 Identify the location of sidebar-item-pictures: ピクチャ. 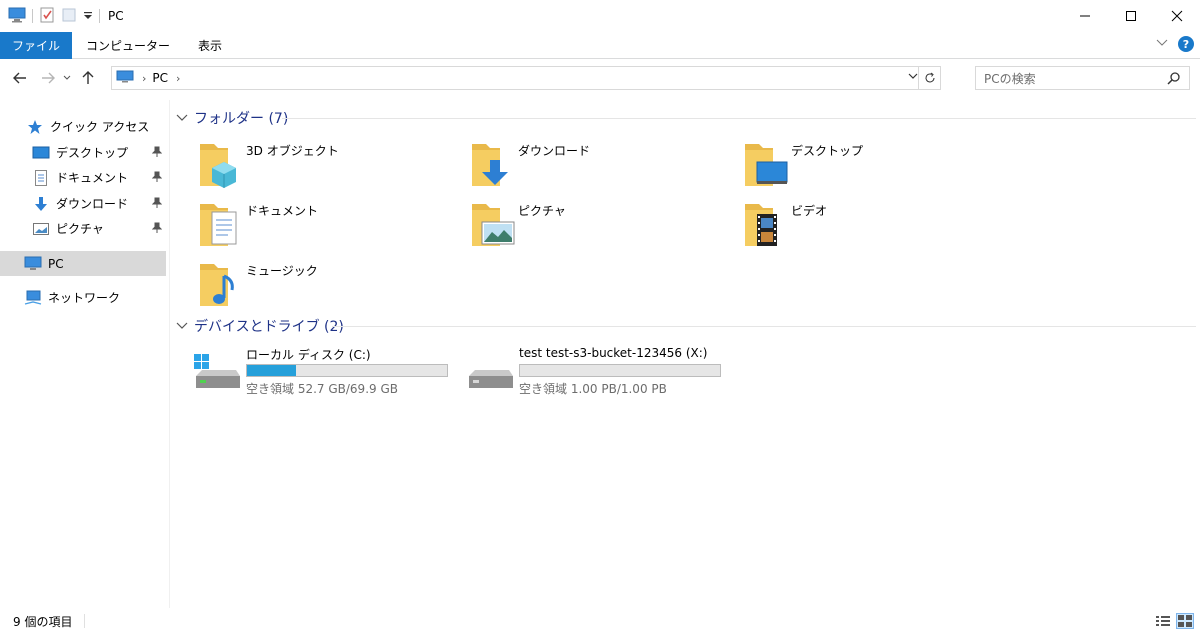
(83, 228).